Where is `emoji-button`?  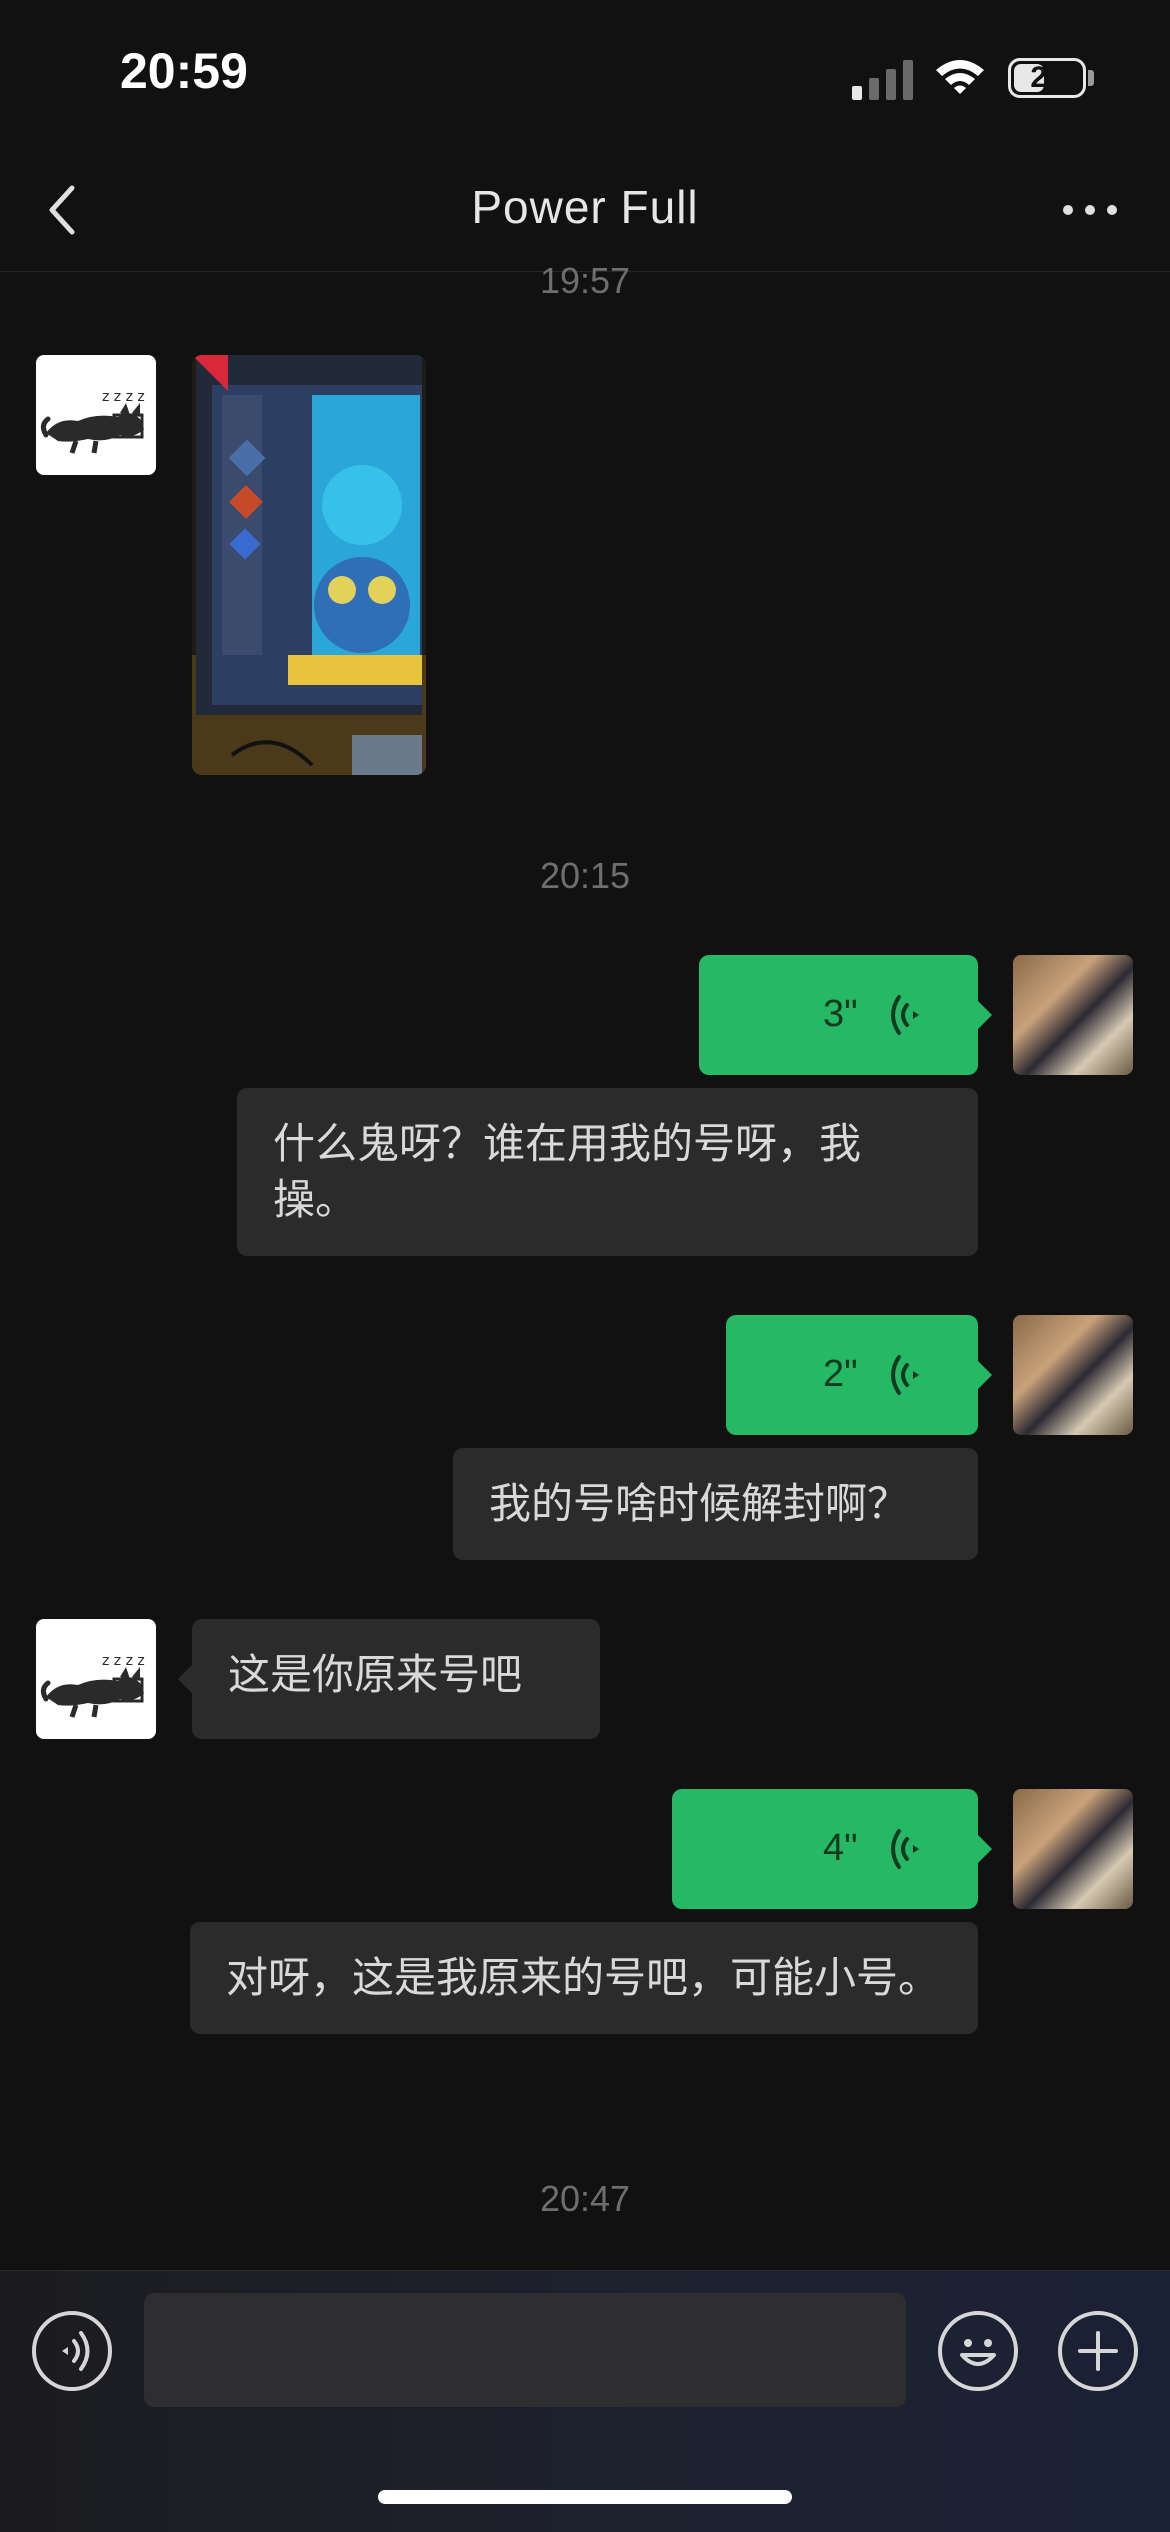
emoji-button is located at coordinates (978, 2351).